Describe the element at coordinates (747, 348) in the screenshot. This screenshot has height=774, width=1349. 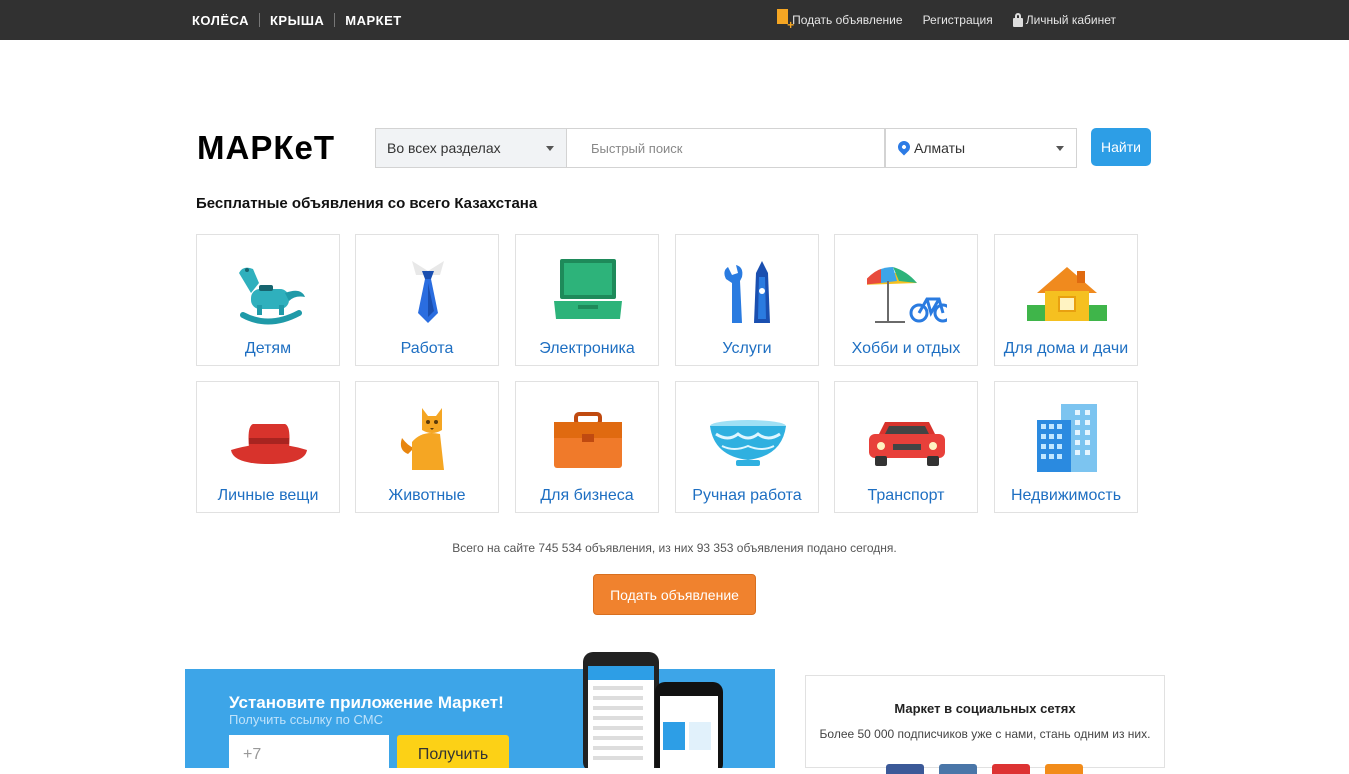
I see `category-label: Услуги` at that location.